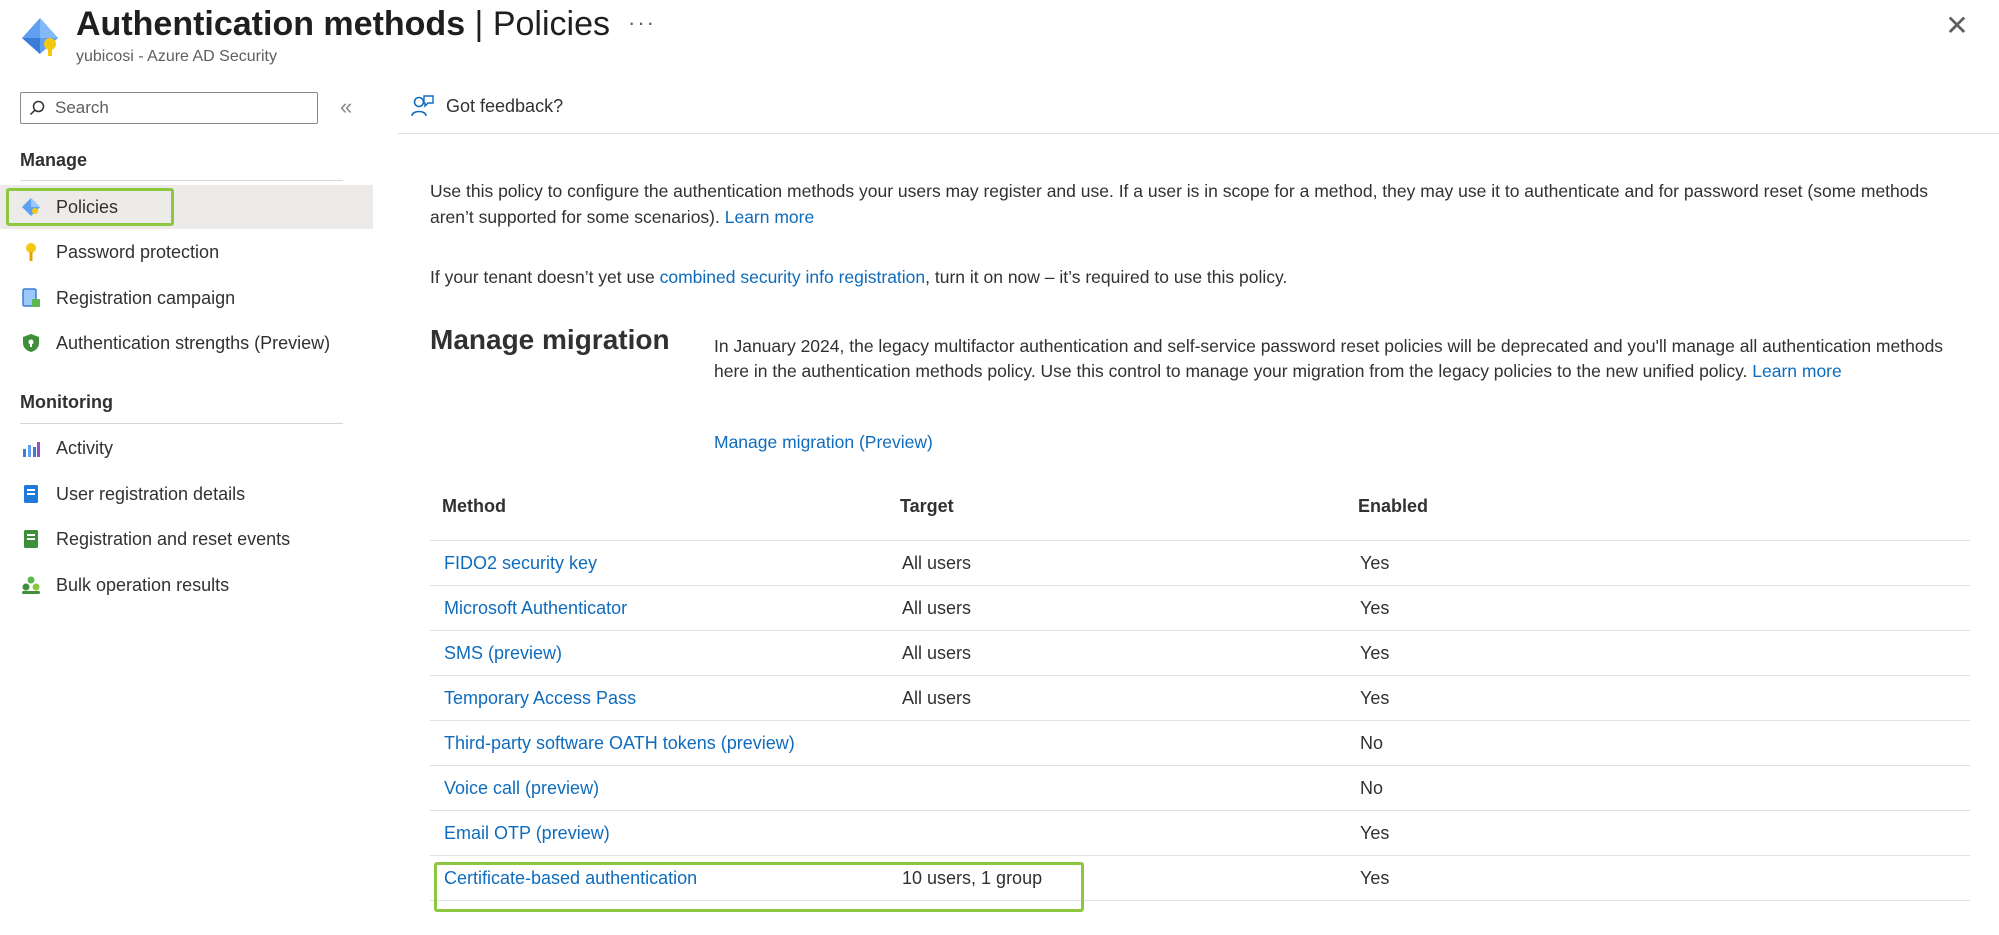  I want to click on page-title-rest: | Policies, so click(537, 24).